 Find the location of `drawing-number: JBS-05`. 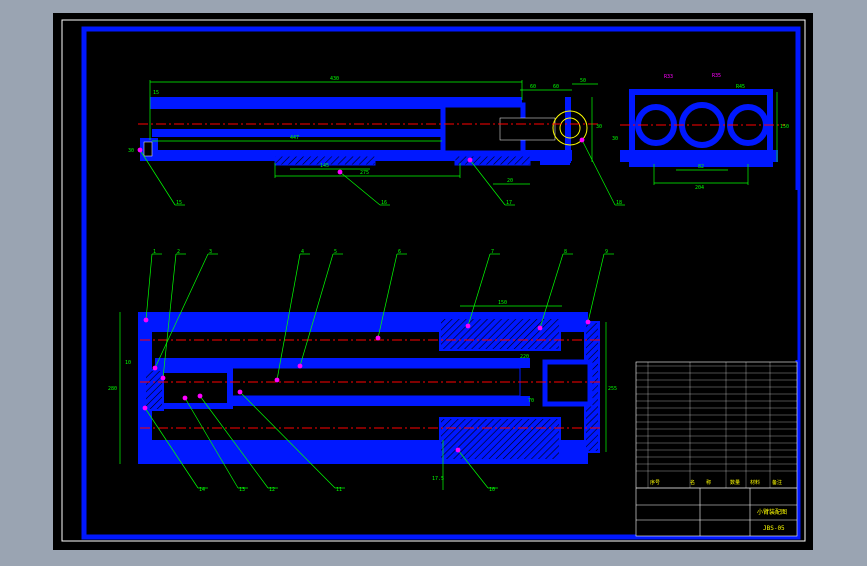

drawing-number: JBS-05 is located at coordinates (774, 528).